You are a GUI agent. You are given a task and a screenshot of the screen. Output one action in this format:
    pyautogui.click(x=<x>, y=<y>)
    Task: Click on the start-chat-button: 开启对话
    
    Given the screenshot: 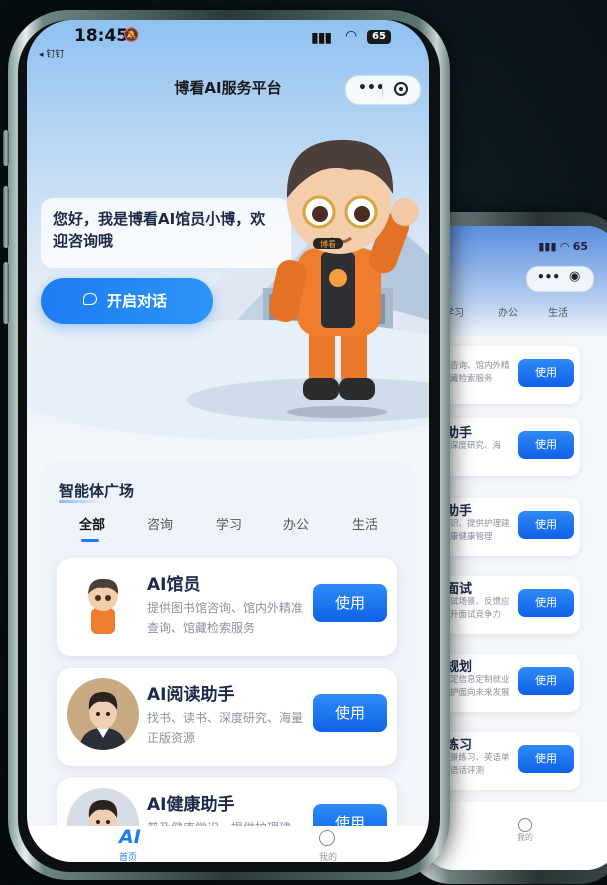 What is the action you would take?
    pyautogui.click(x=127, y=301)
    